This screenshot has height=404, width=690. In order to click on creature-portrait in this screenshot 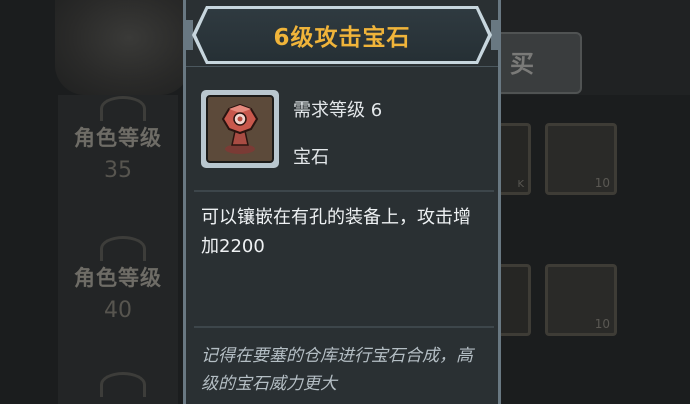, I will do `click(122, 47)`.